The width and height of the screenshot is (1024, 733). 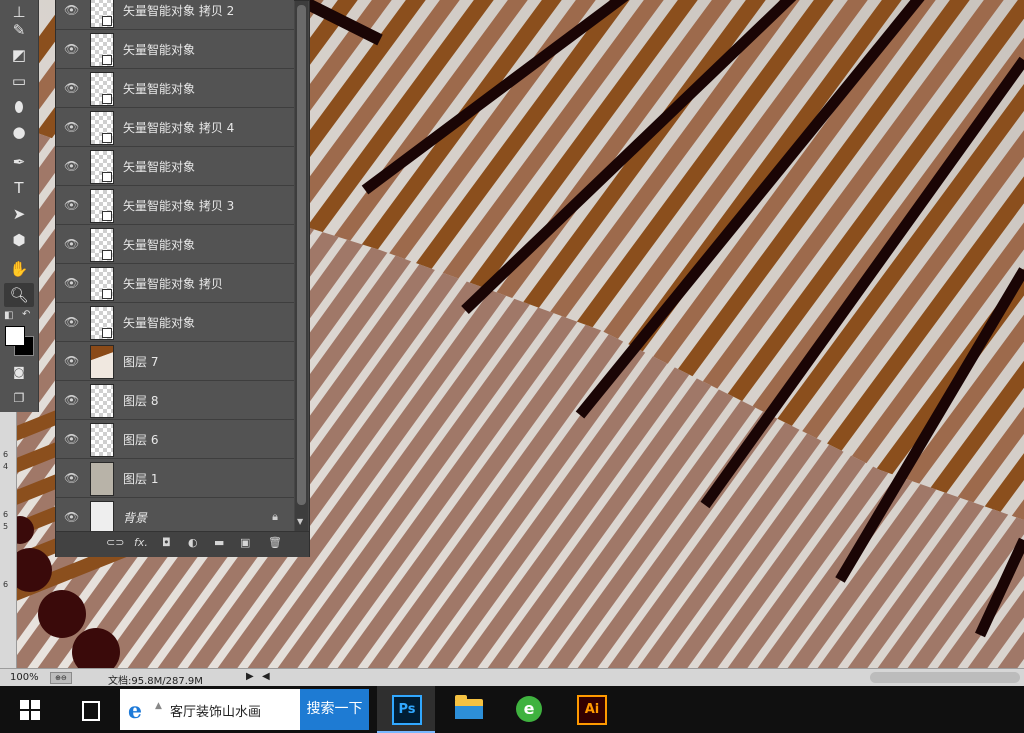 I want to click on status-bar: 100% ⊕⊖ 文档:95.8M/287.9M ▶ ◀, so click(x=512, y=677).